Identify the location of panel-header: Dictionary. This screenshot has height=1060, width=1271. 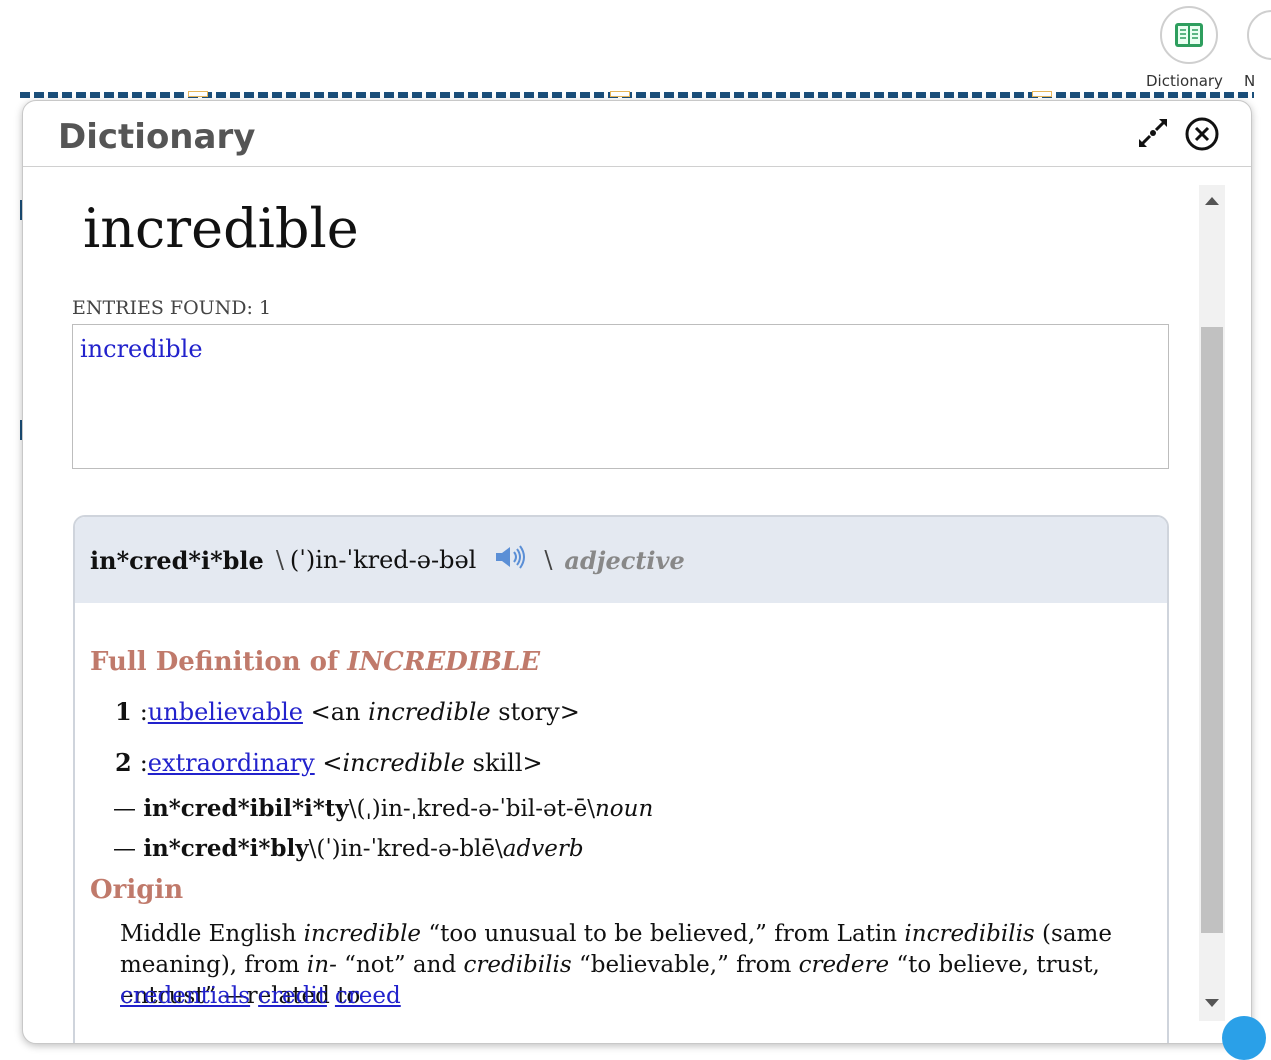
(637, 134).